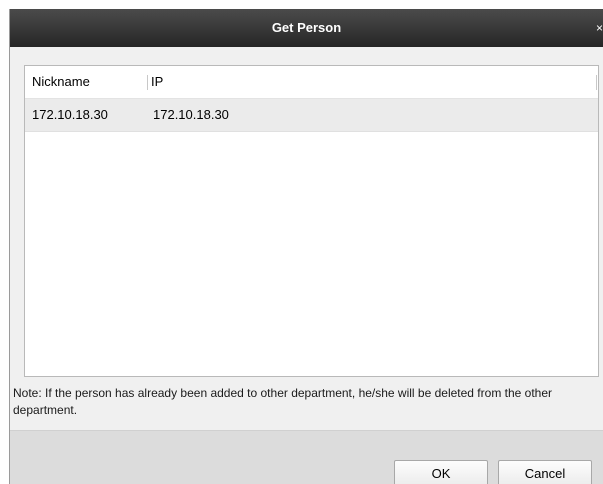 The height and width of the screenshot is (484, 603). I want to click on cell-ip: 172.10.18.30, so click(191, 114).